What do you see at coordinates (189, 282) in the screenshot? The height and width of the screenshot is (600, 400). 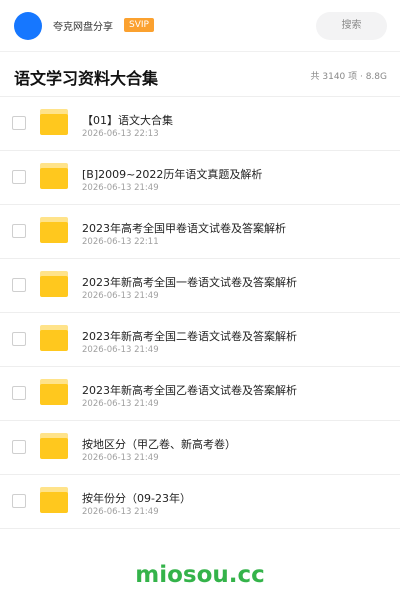 I see `file-name: 2023年新高考全国一卷语文试卷及答案解析` at bounding box center [189, 282].